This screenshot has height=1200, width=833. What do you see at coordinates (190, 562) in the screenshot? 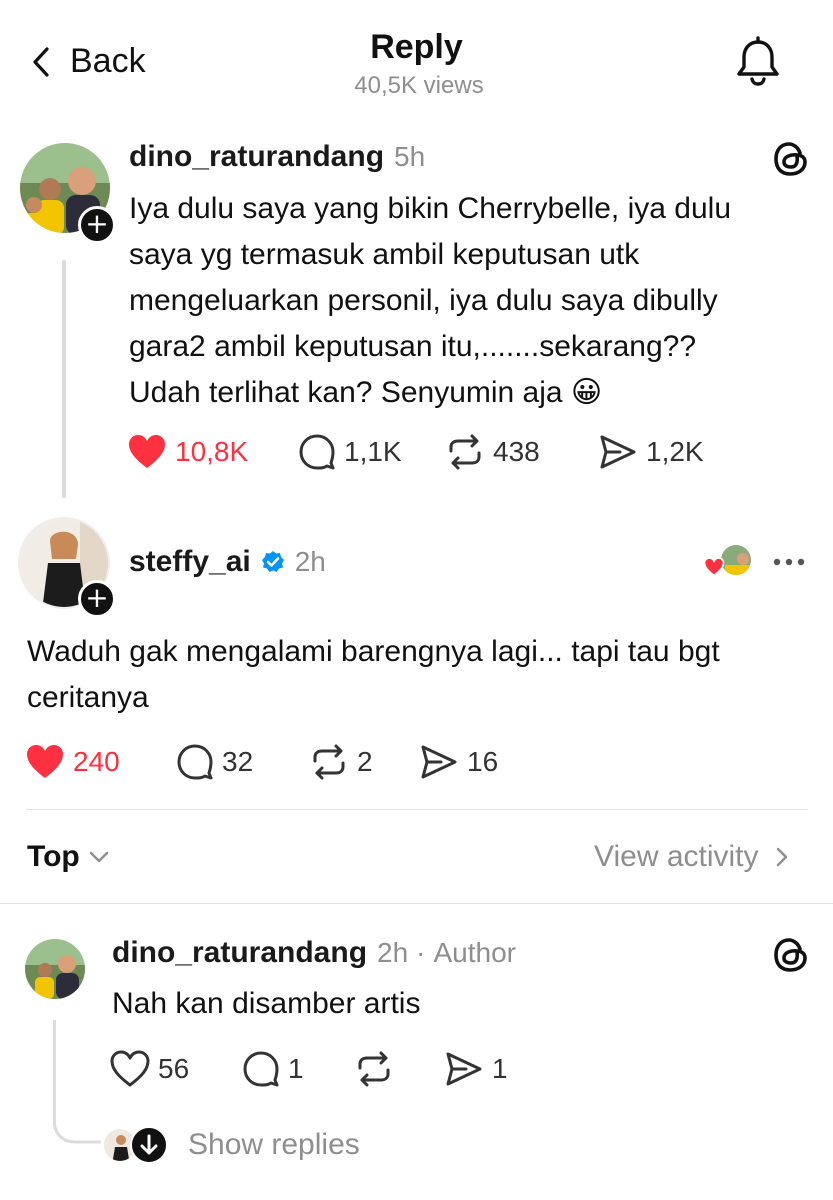
I see `reply-username: steffy_ai` at bounding box center [190, 562].